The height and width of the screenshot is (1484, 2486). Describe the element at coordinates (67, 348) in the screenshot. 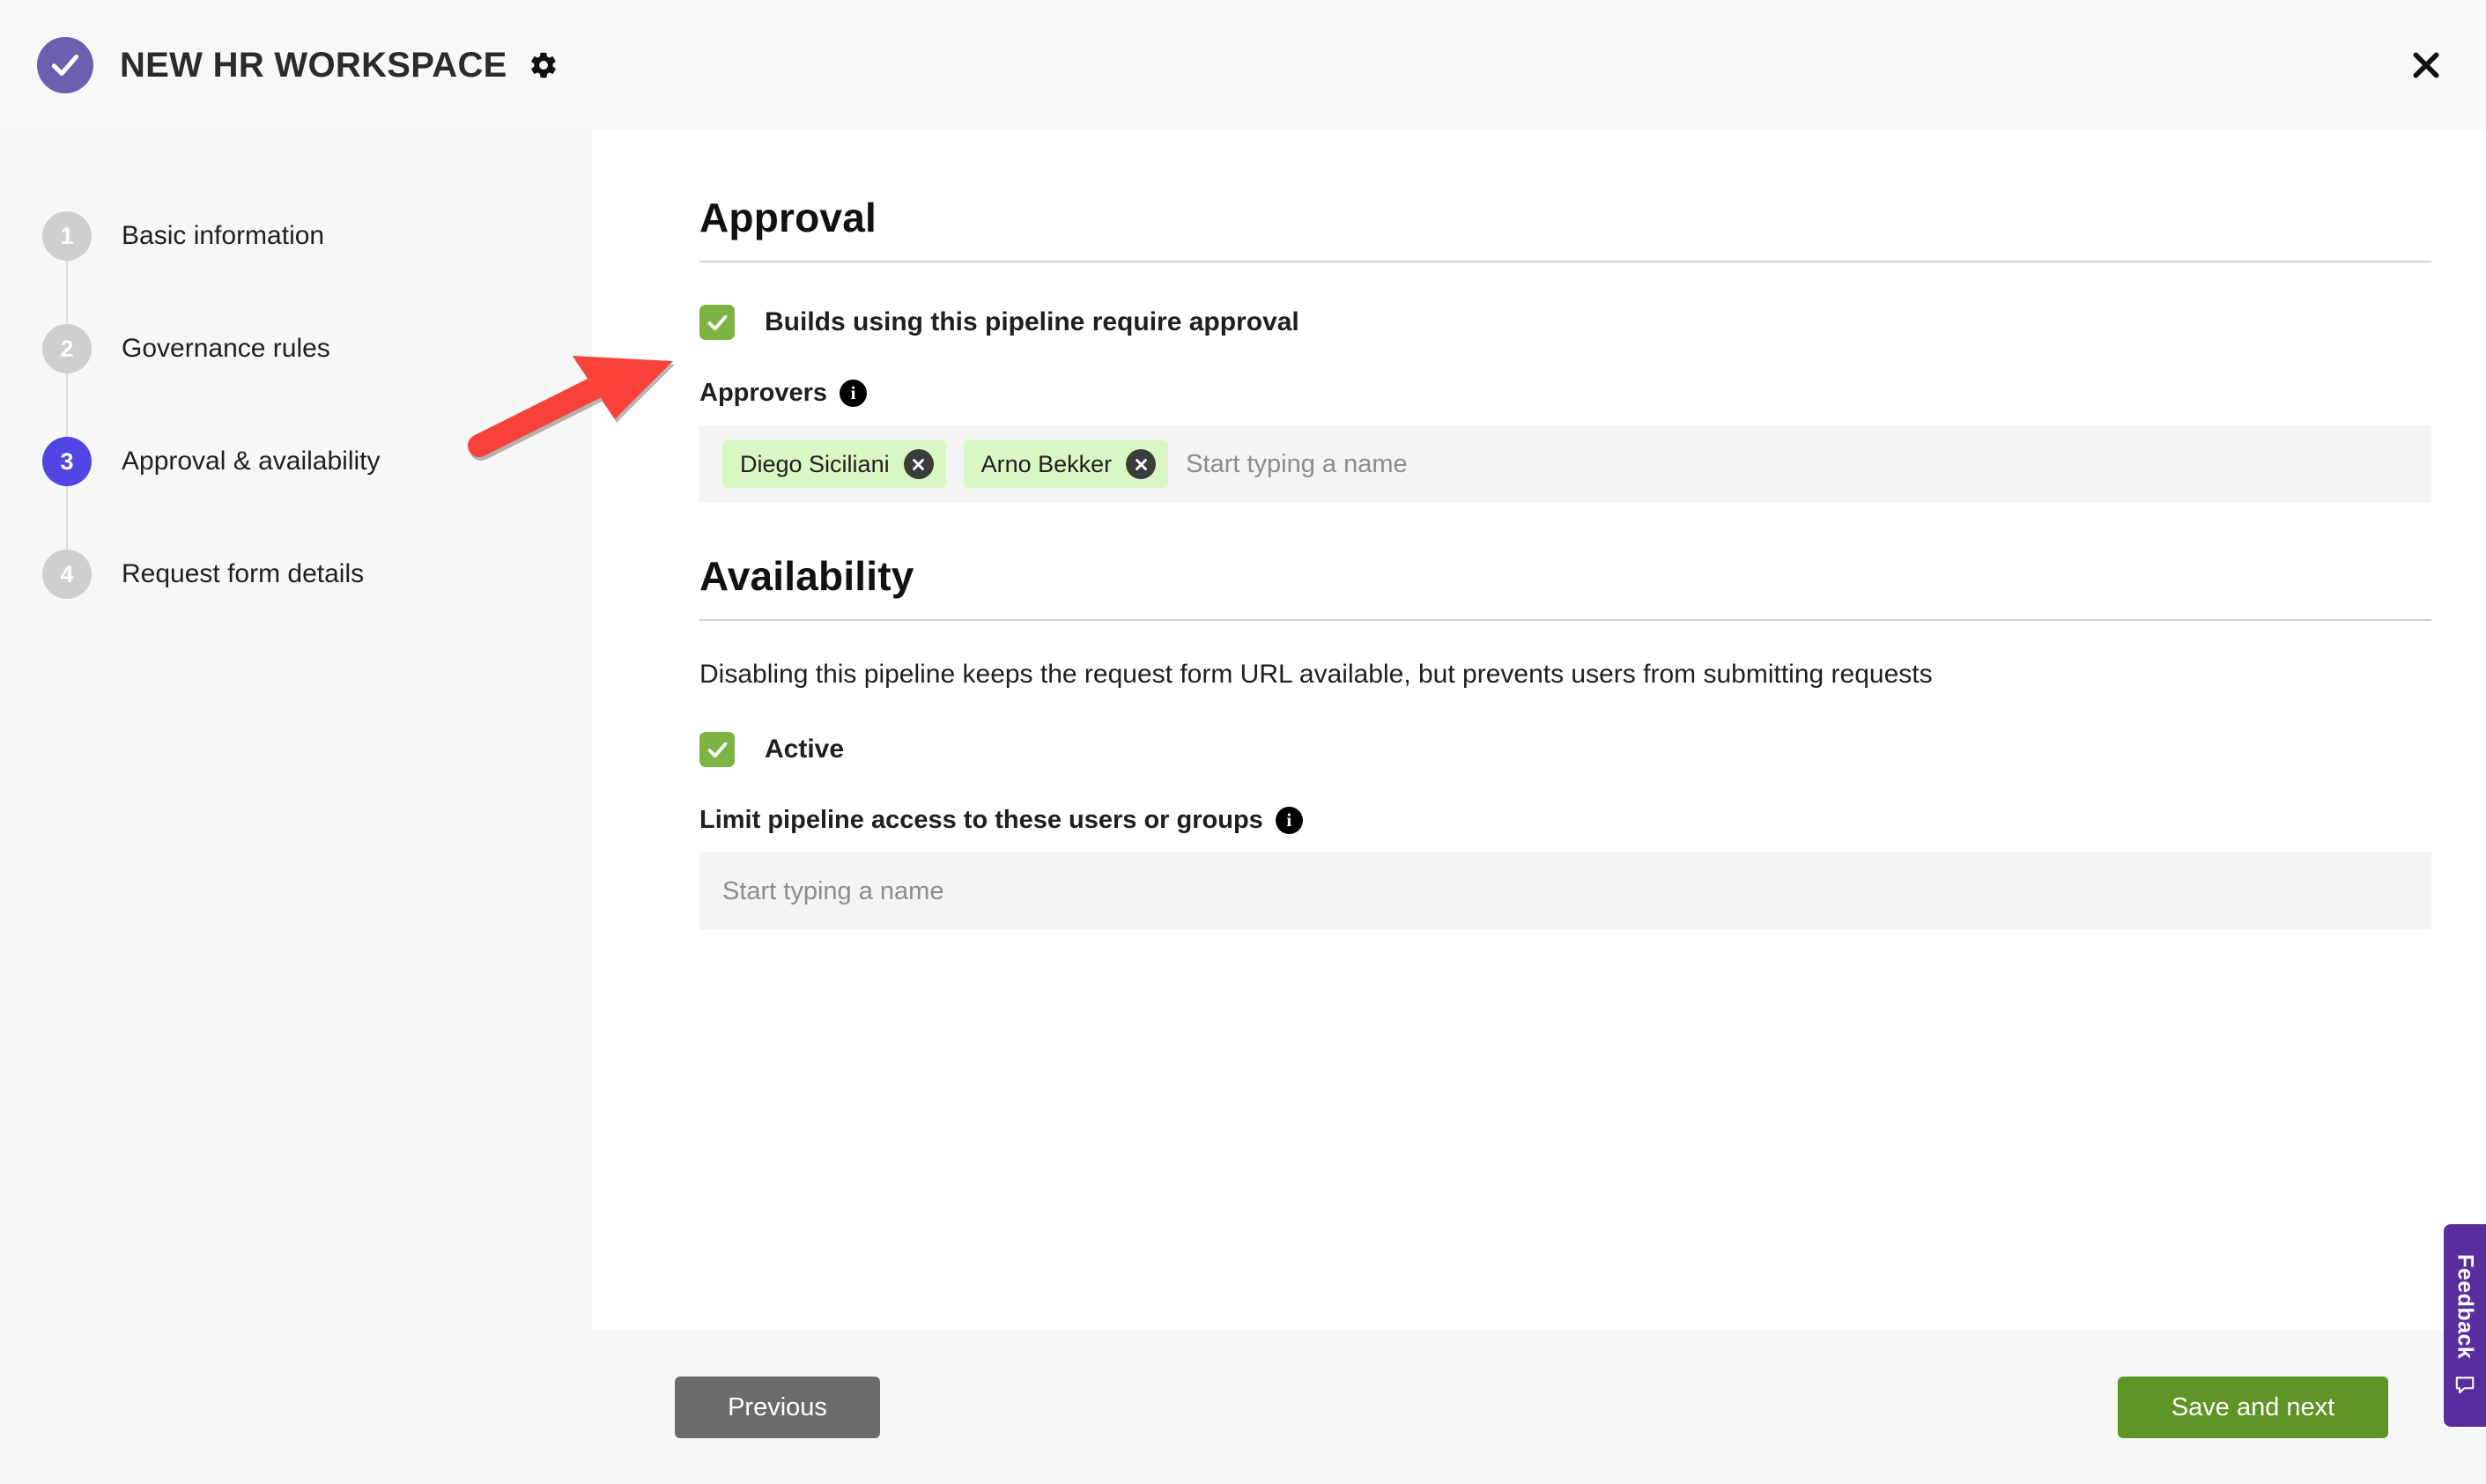

I see `step-number: 2` at that location.